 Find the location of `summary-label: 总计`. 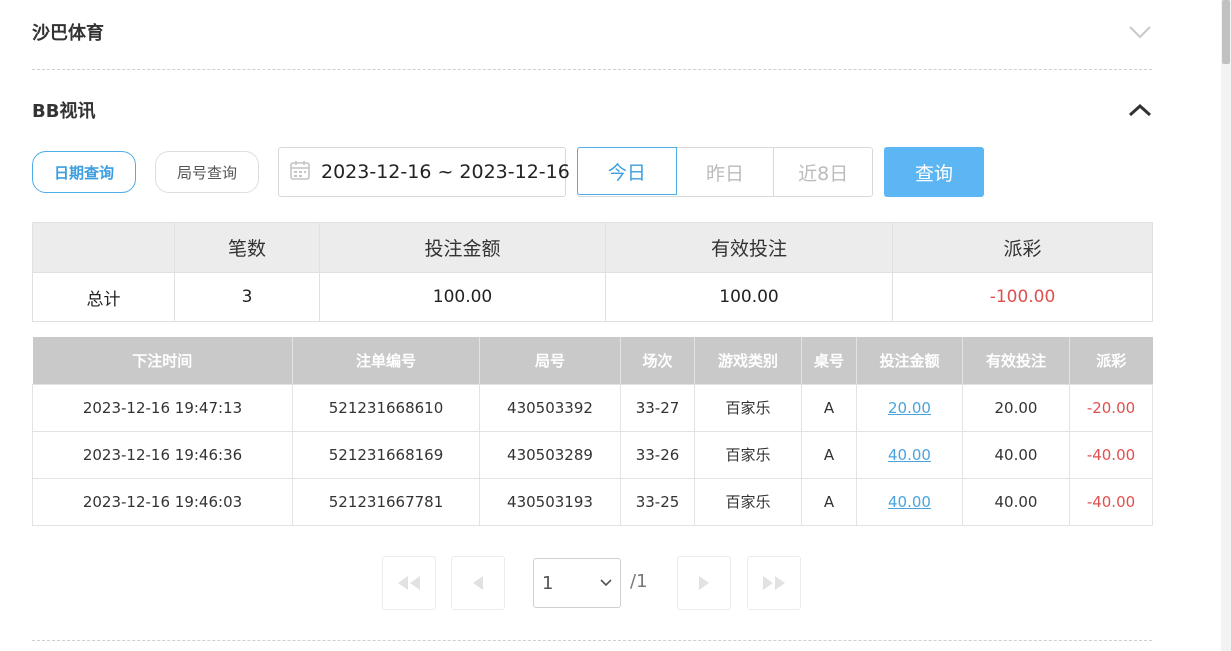

summary-label: 总计 is located at coordinates (103, 297).